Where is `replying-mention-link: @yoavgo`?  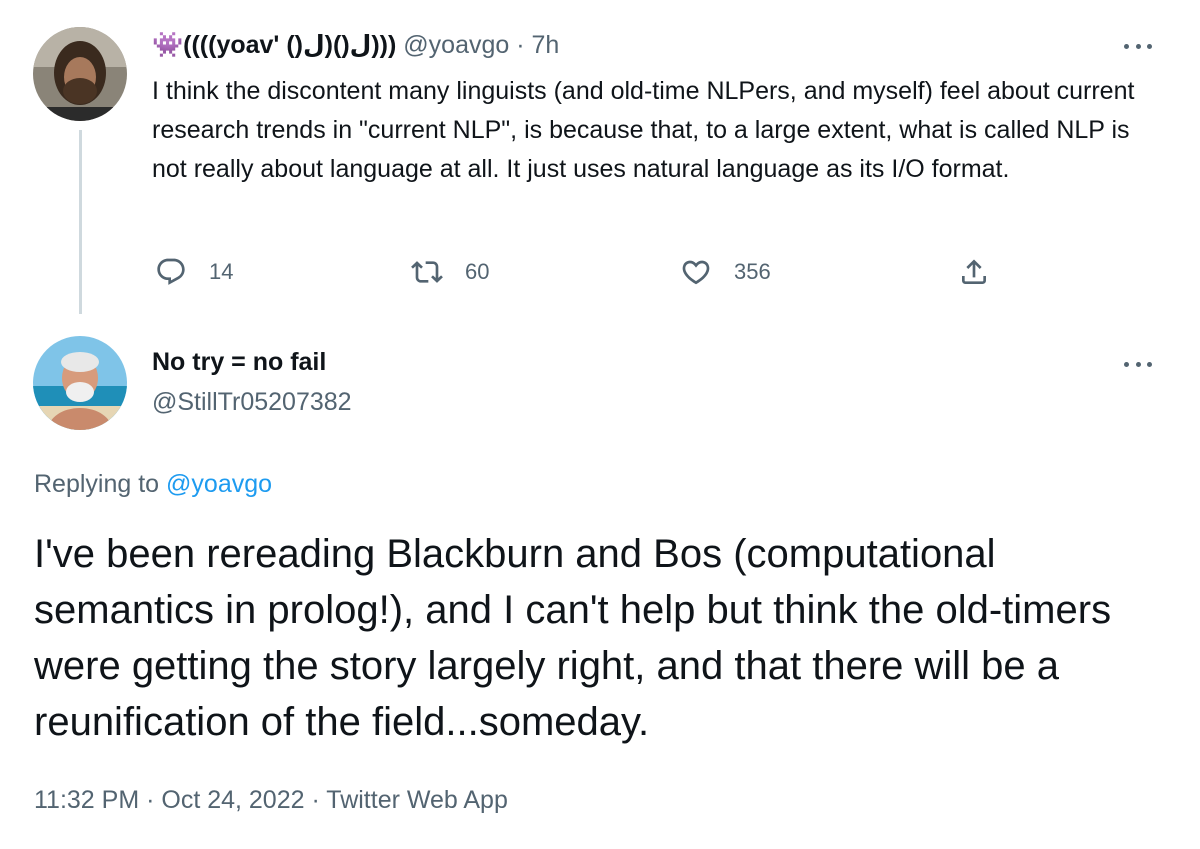 replying-mention-link: @yoavgo is located at coordinates (219, 484).